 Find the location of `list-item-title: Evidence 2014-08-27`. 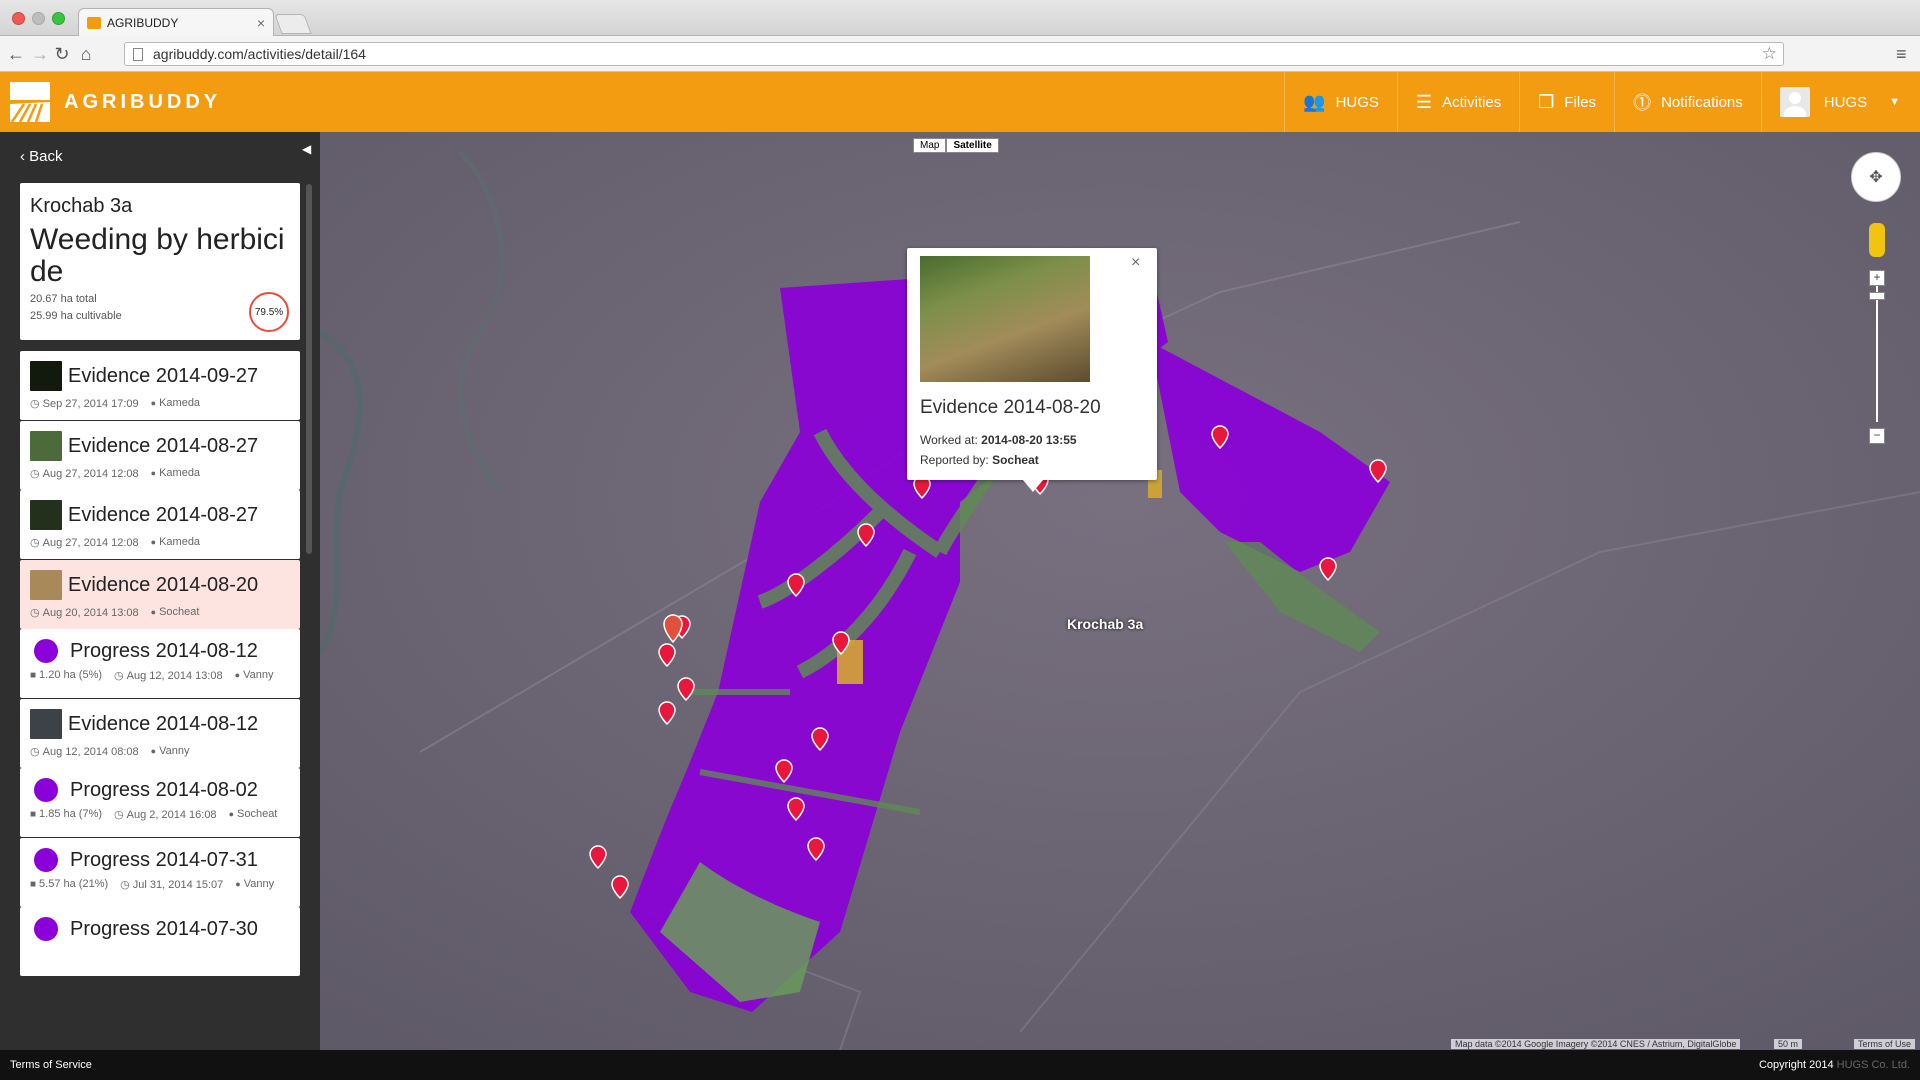

list-item-title: Evidence 2014-08-27 is located at coordinates (163, 445).